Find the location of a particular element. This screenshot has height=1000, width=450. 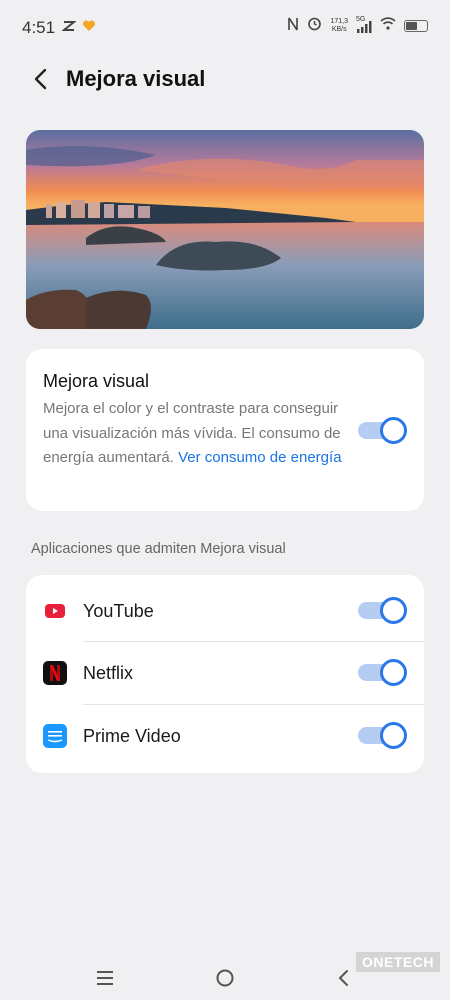

nfc-icon is located at coordinates (293, 26).